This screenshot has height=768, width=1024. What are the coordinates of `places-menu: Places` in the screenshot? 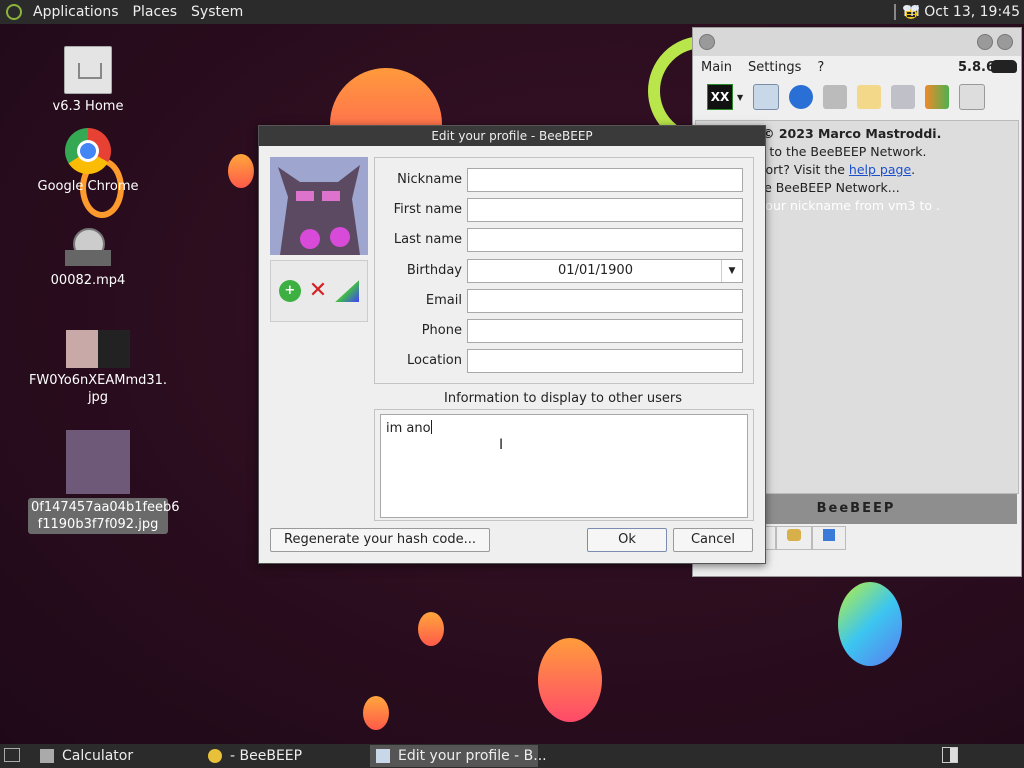 It's located at (155, 12).